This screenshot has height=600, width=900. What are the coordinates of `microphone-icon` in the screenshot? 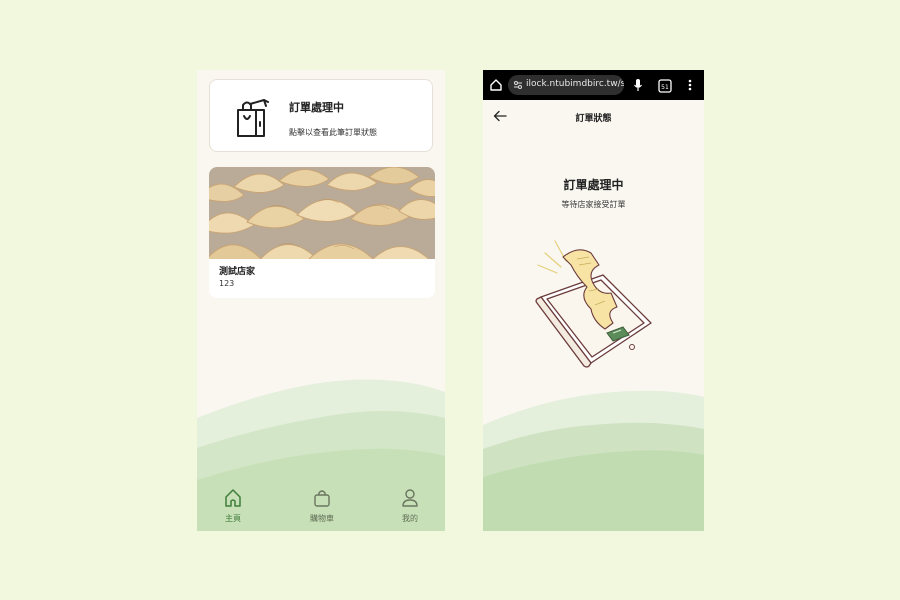 It's located at (638, 85).